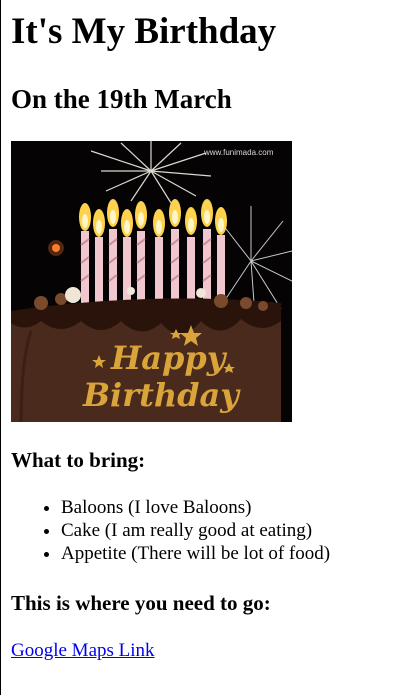 This screenshot has height=695, width=413. Describe the element at coordinates (78, 460) in the screenshot. I see `what-to-bring-heading: What to bring:` at that location.